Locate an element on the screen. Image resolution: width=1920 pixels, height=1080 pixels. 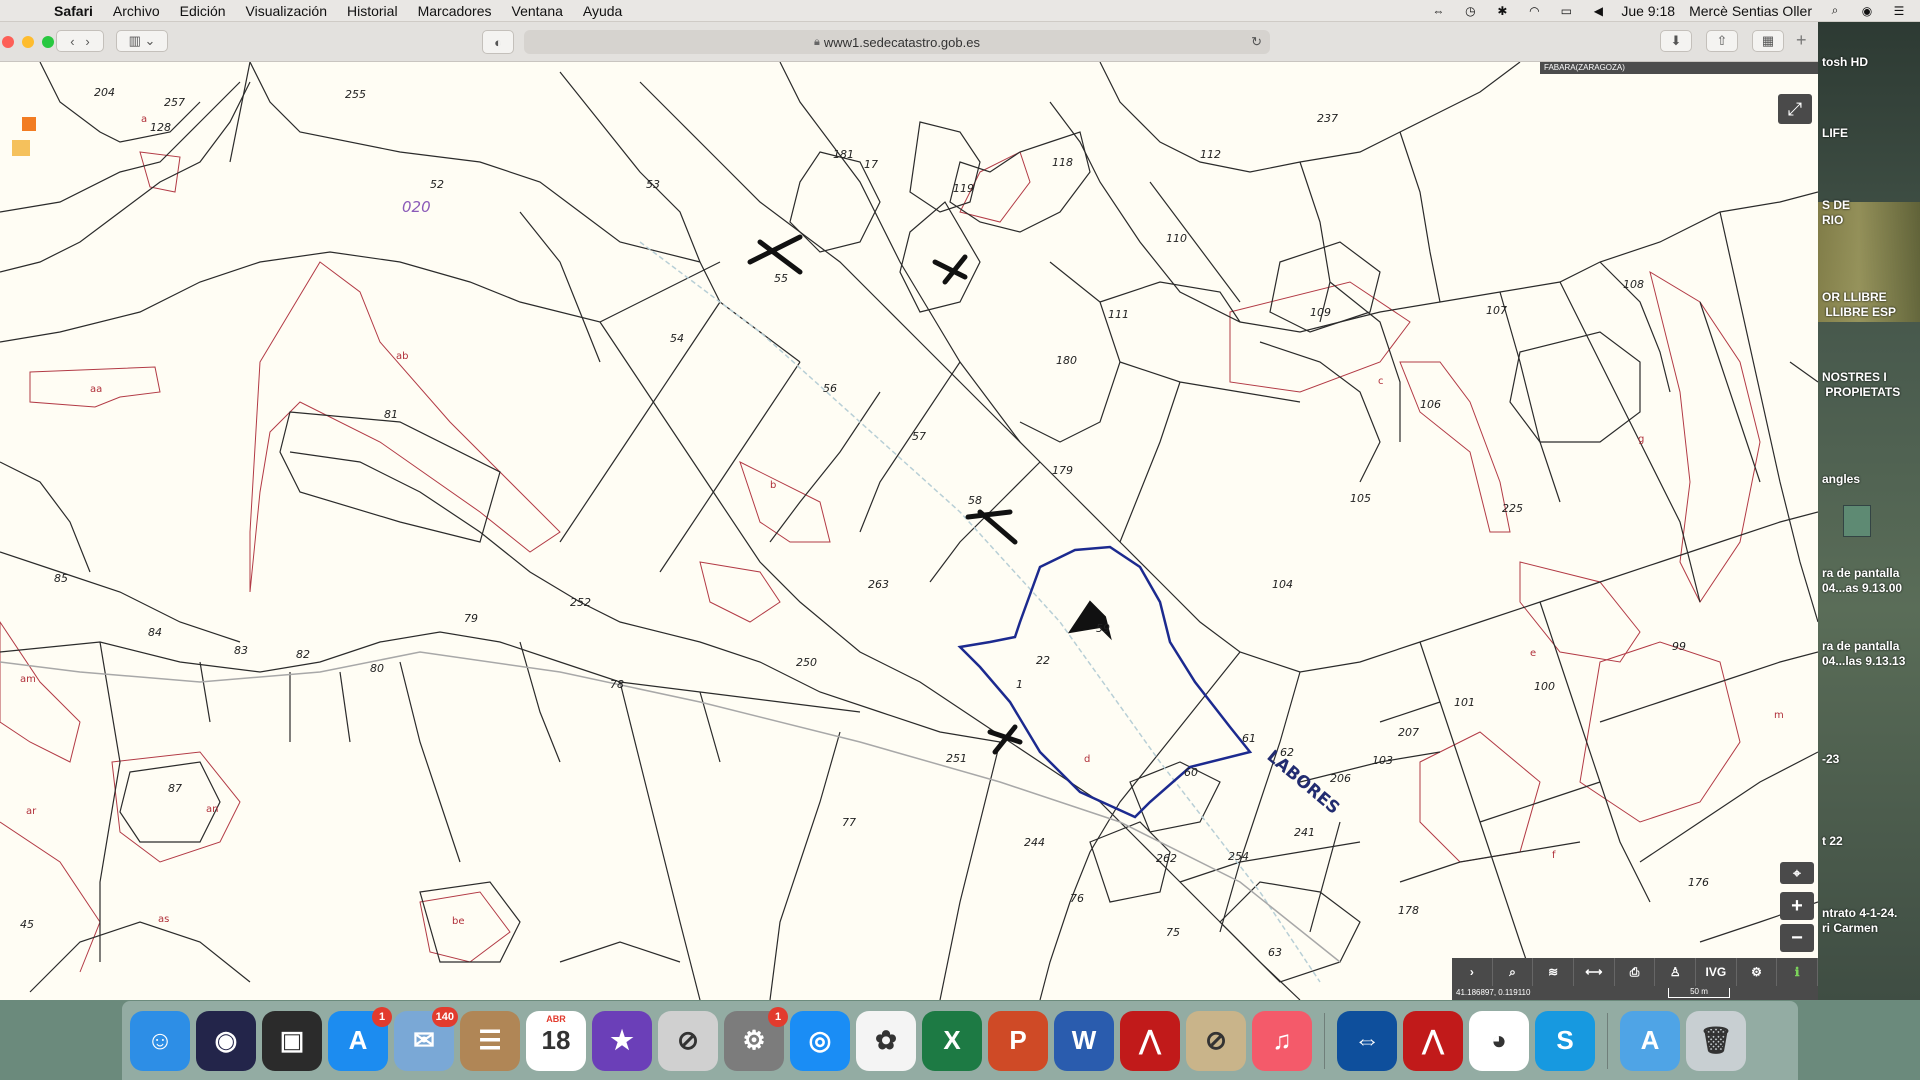
tool-streetview-button: ♙ is located at coordinates (1676, 972).